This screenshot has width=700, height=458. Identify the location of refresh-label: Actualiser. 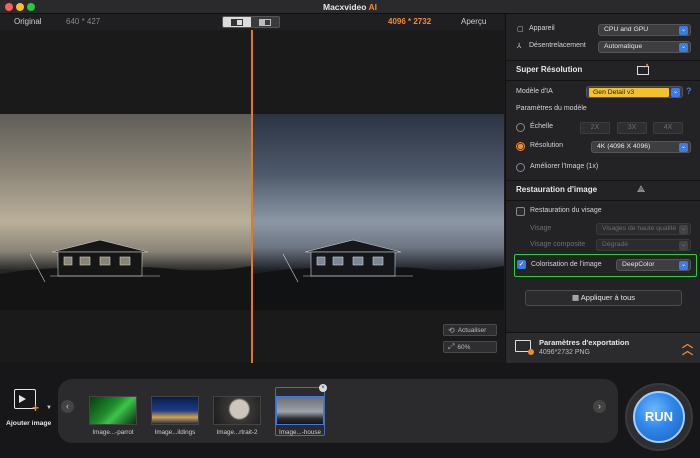
(472, 330).